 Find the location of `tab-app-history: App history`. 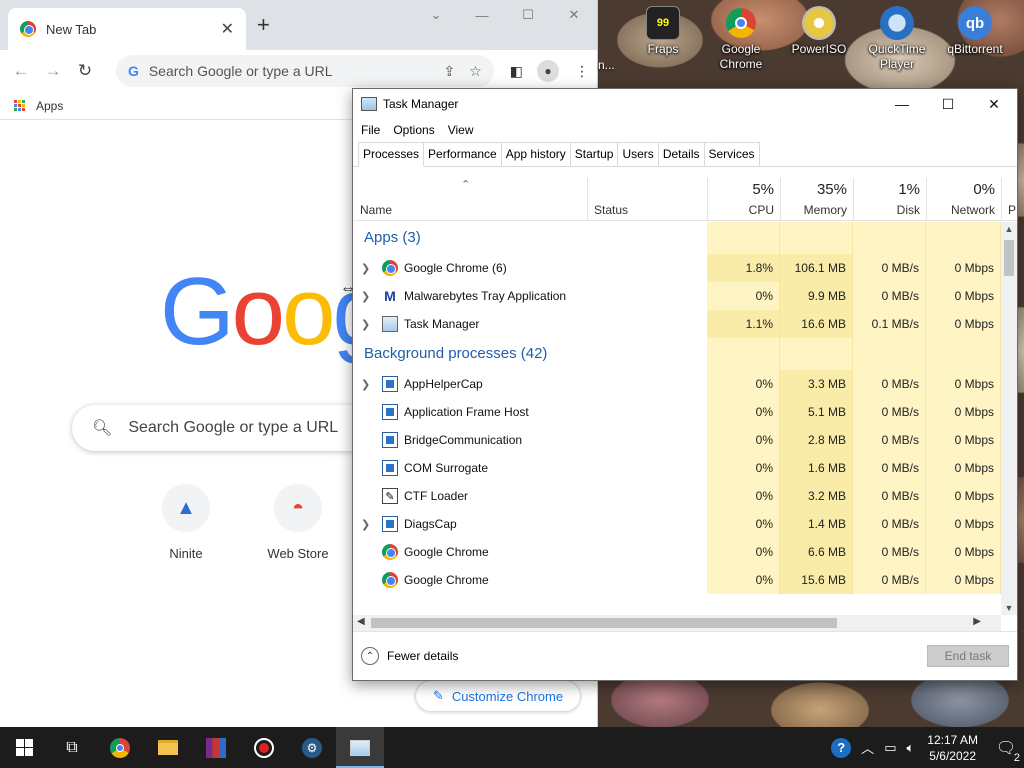

tab-app-history: App history is located at coordinates (535, 154).